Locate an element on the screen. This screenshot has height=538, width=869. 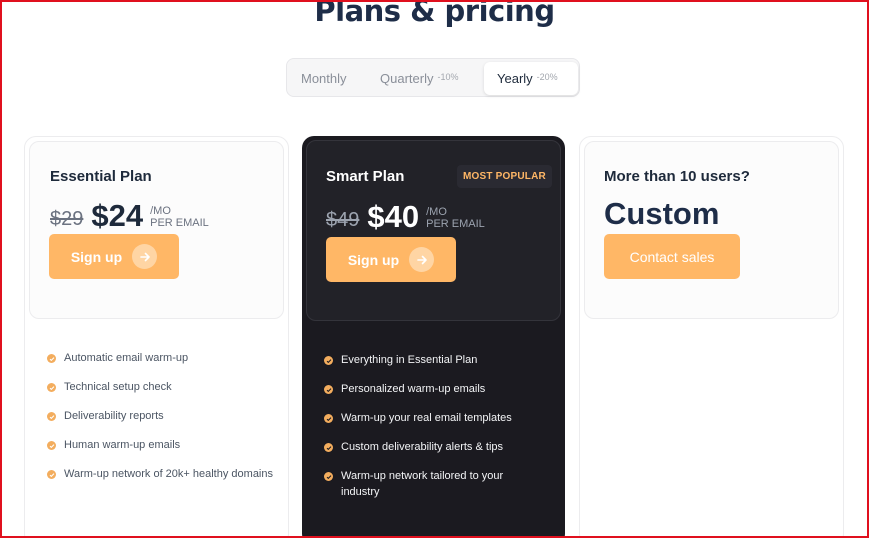
feature-text: Warm-up your real email templates is located at coordinates (426, 418).